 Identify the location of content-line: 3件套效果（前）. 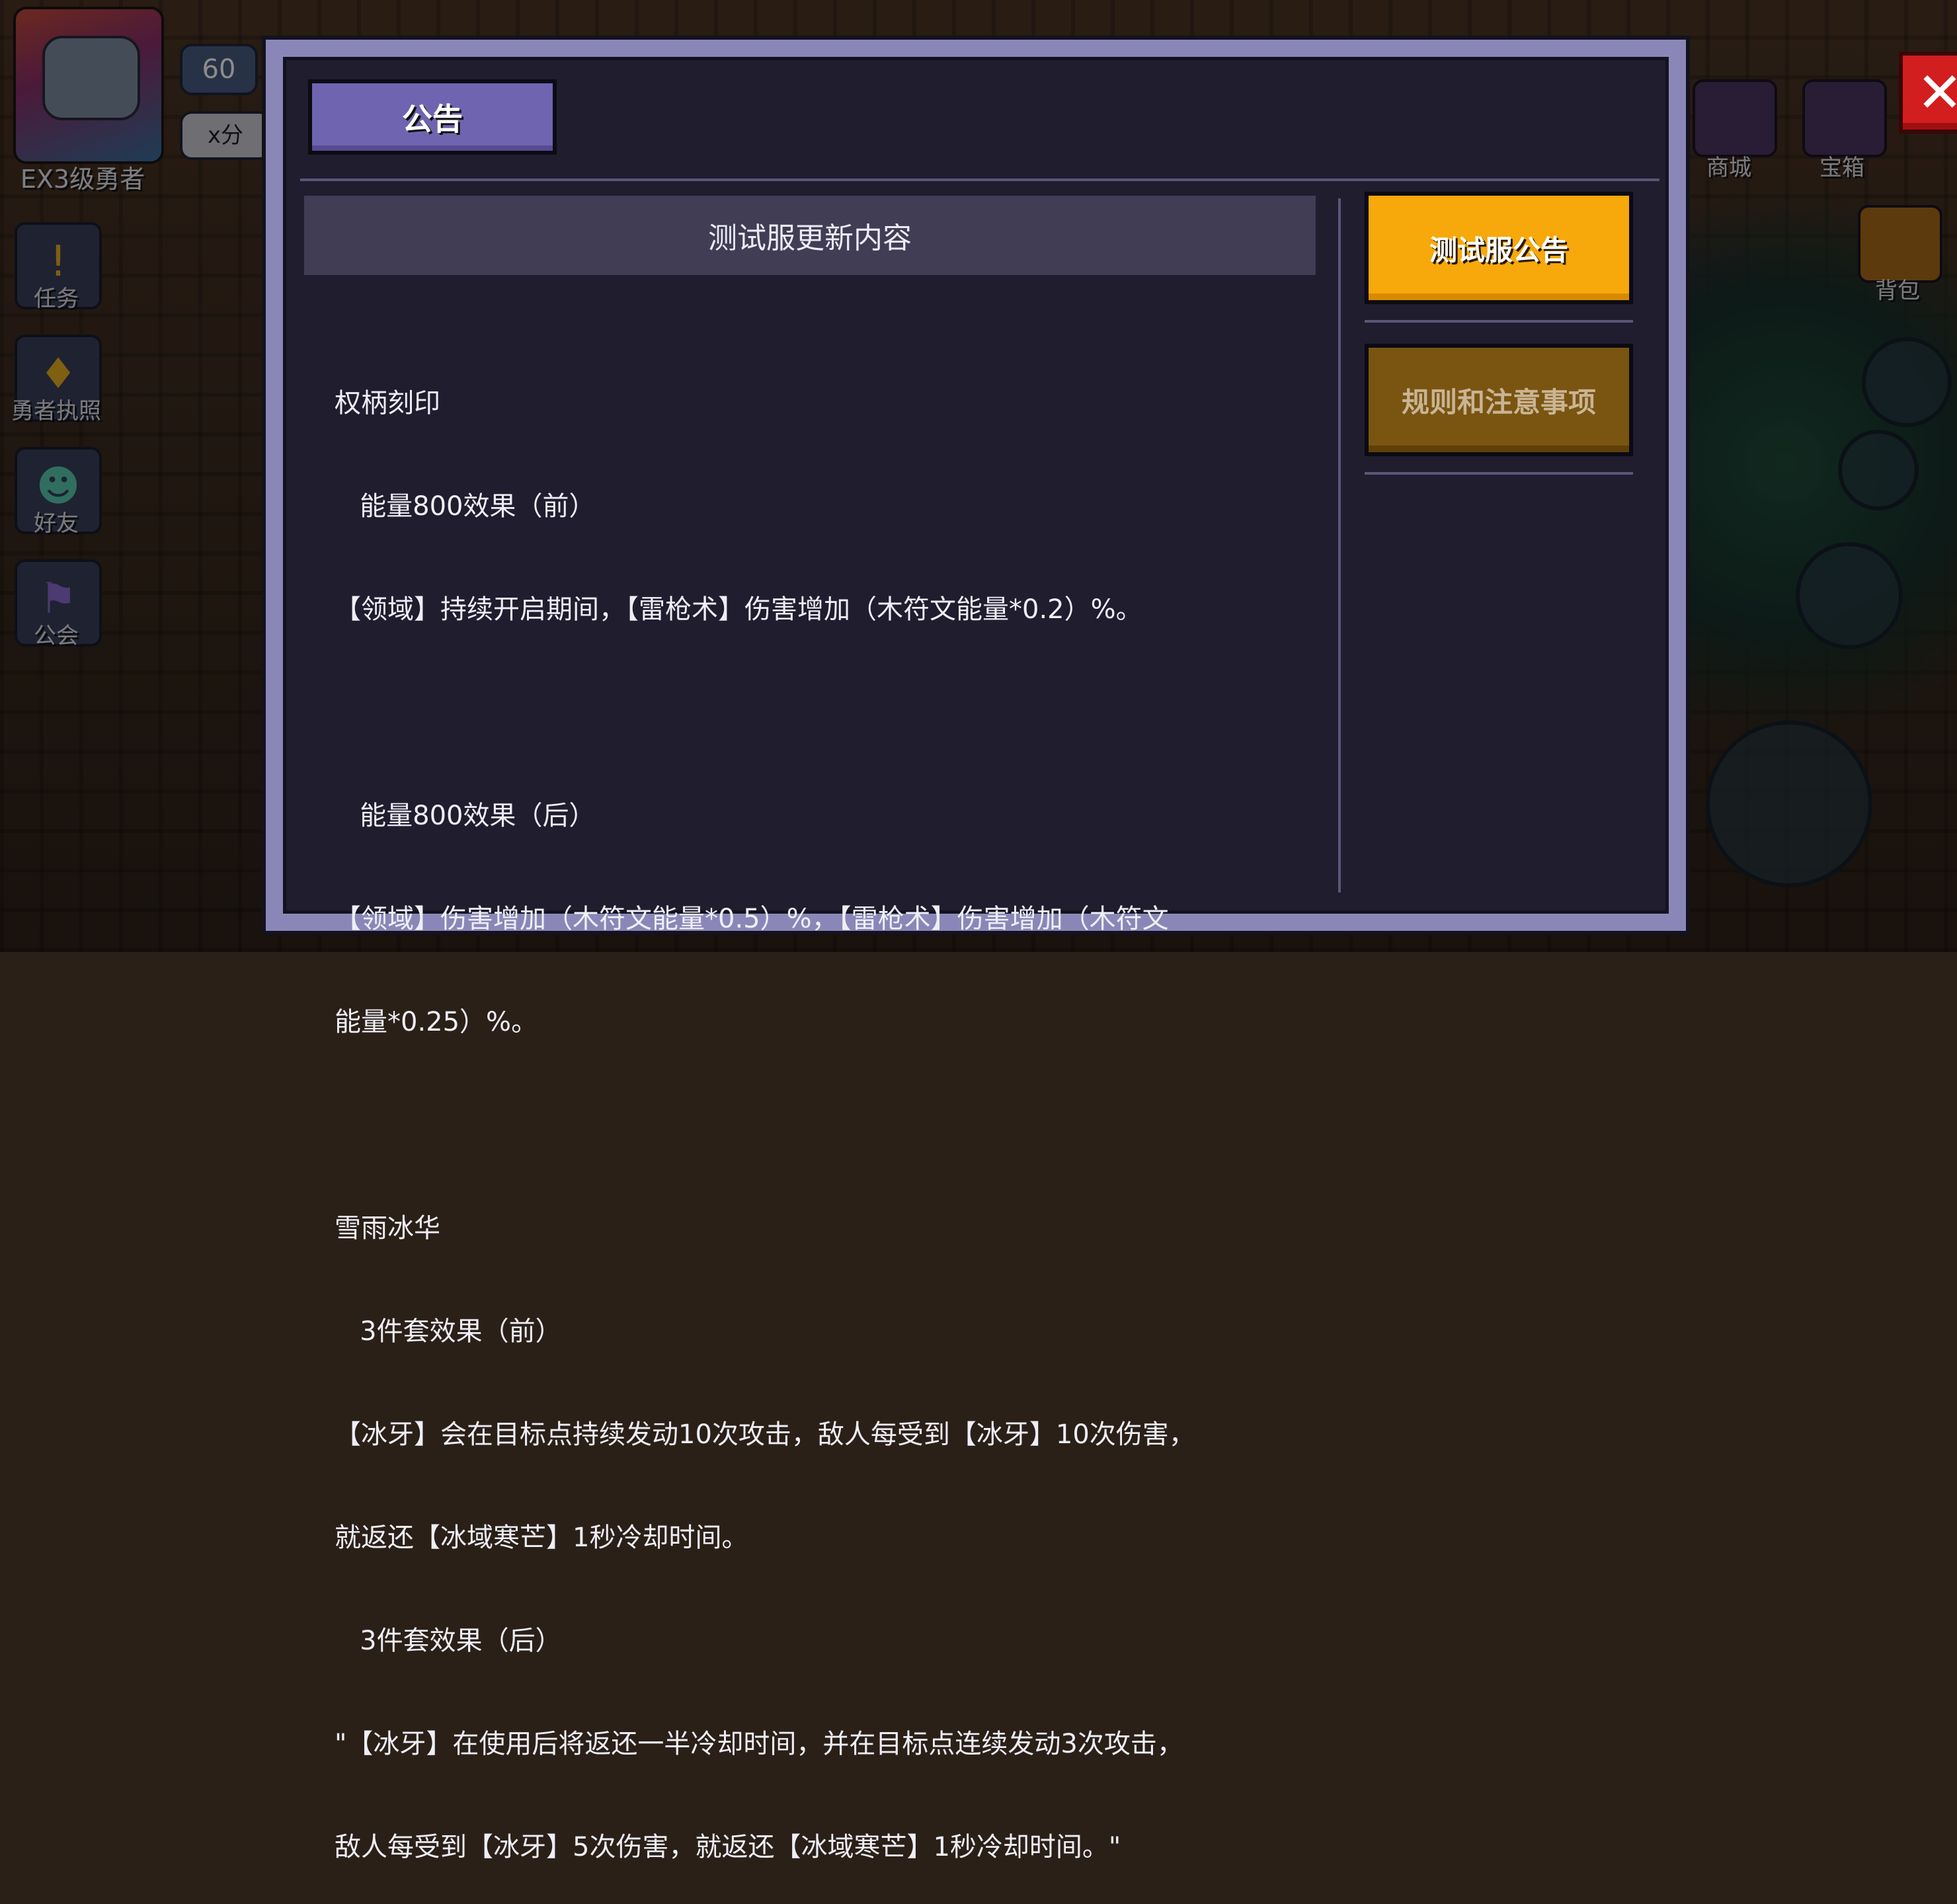
(448, 1331).